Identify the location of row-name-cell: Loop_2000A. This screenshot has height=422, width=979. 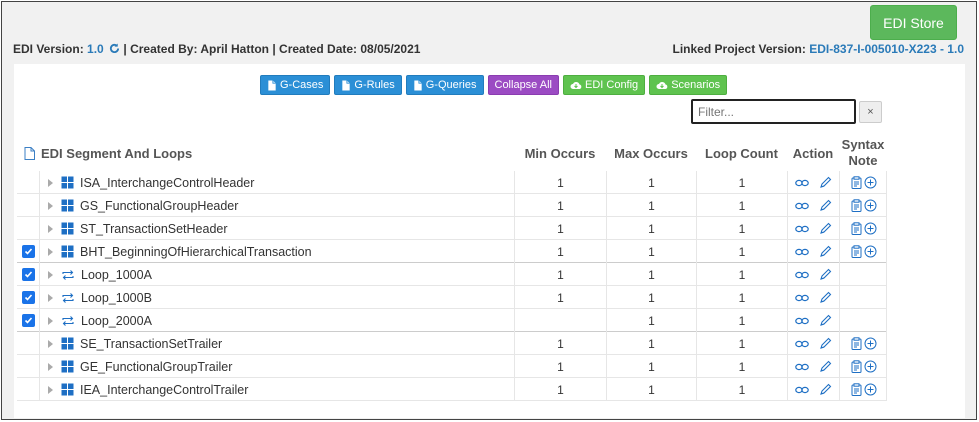
(276, 320).